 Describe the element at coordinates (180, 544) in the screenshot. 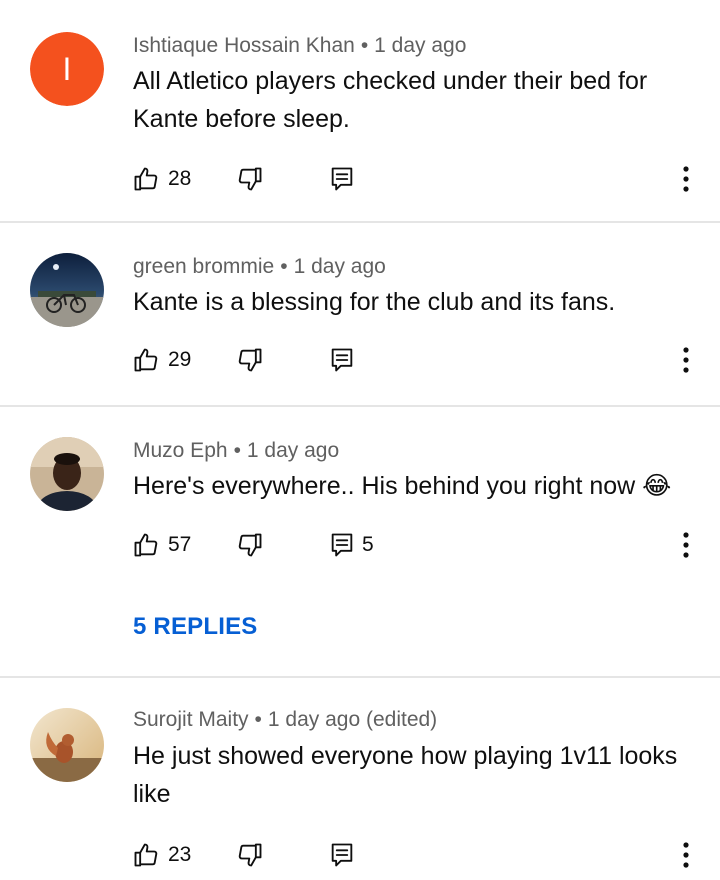

I see `like-count: 57` at that location.